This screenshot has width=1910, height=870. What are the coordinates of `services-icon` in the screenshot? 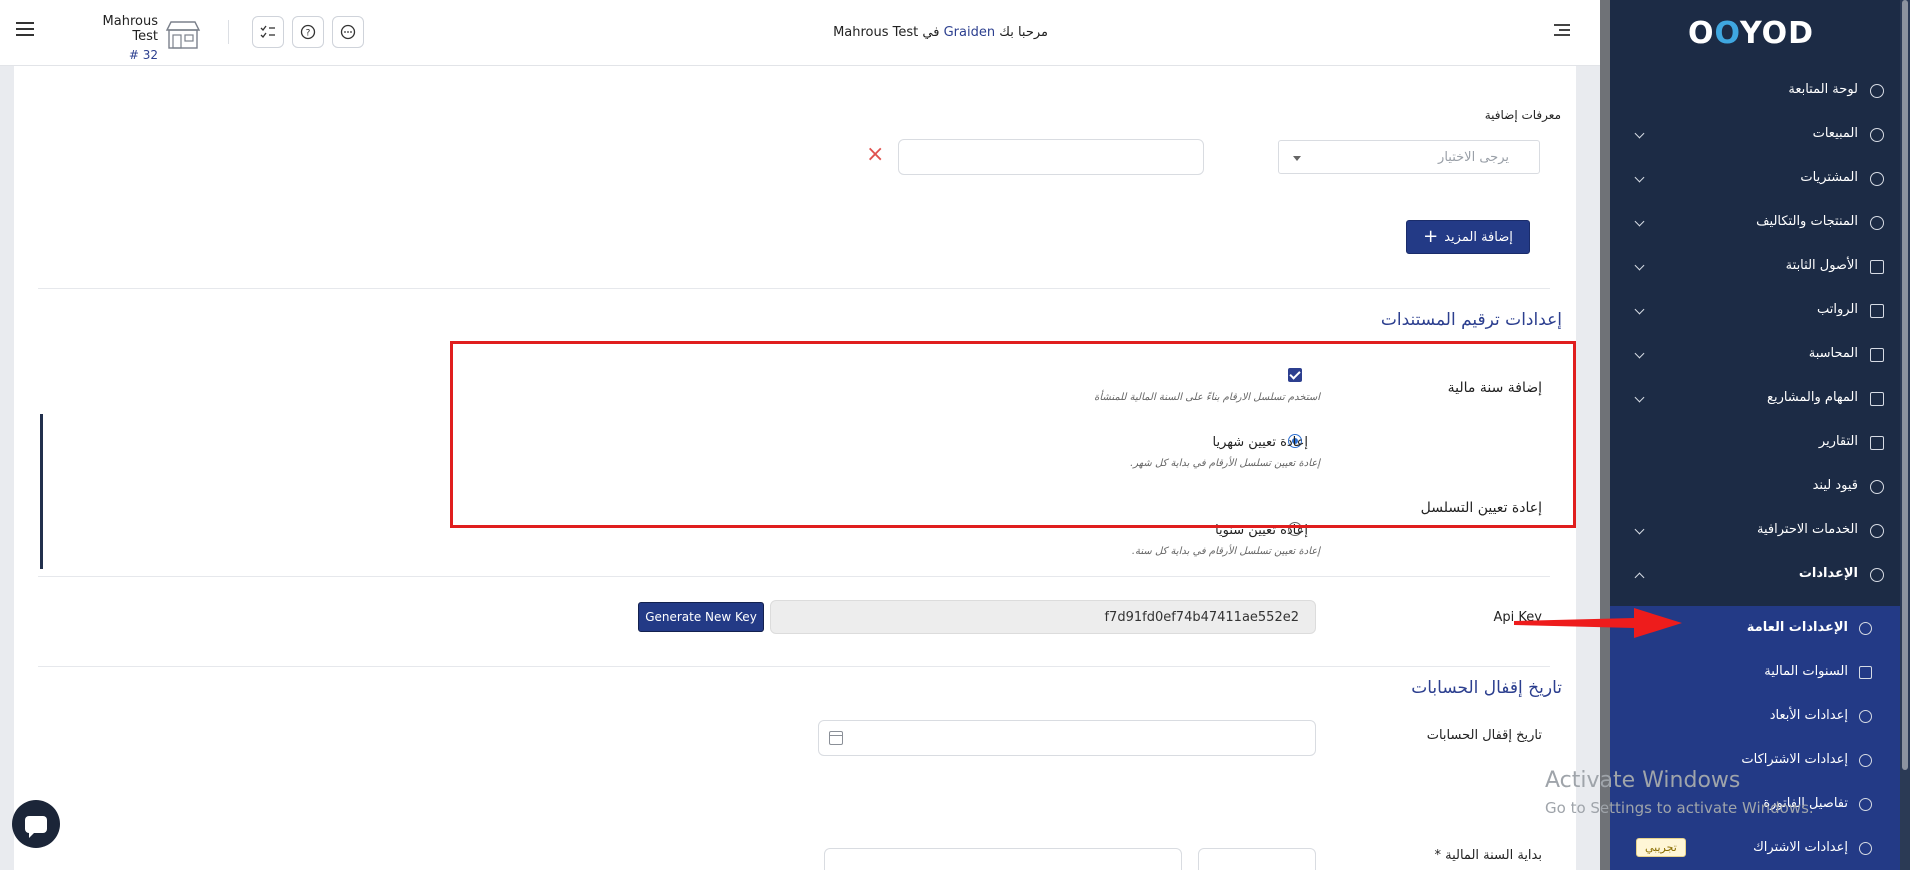 It's located at (1877, 531).